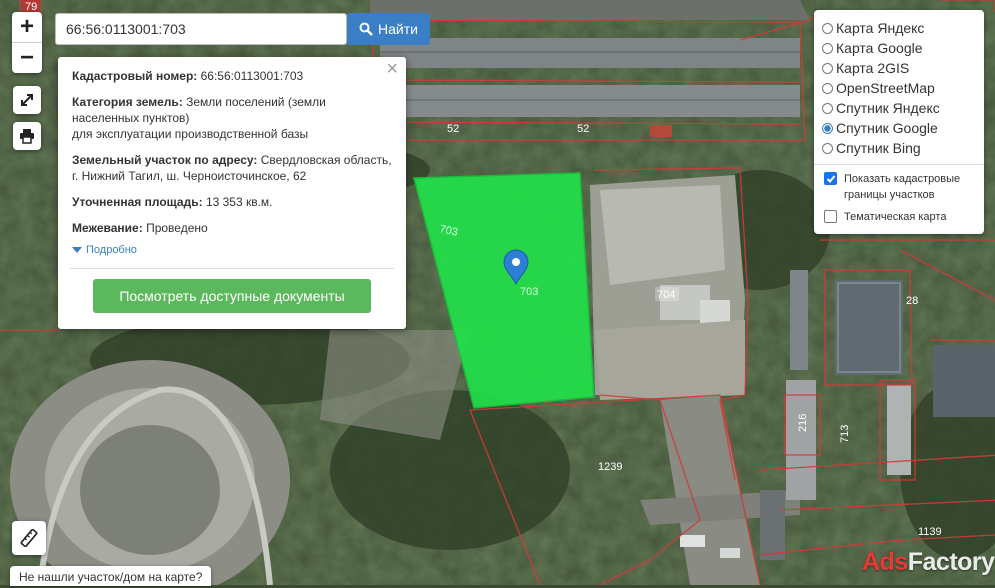 This screenshot has width=995, height=588. Describe the element at coordinates (529, 292) in the screenshot. I see `map-label-703b: 703` at that location.